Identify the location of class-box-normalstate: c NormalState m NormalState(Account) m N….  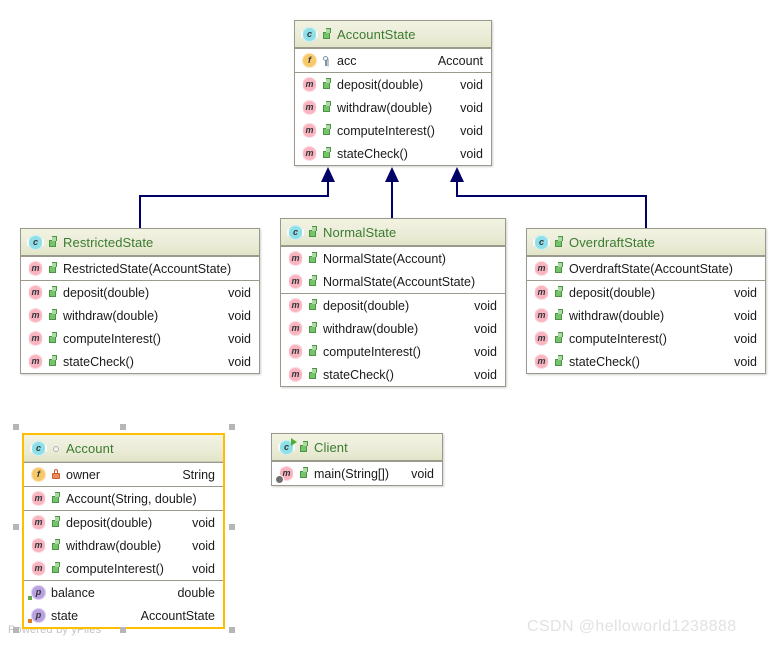
(393, 302).